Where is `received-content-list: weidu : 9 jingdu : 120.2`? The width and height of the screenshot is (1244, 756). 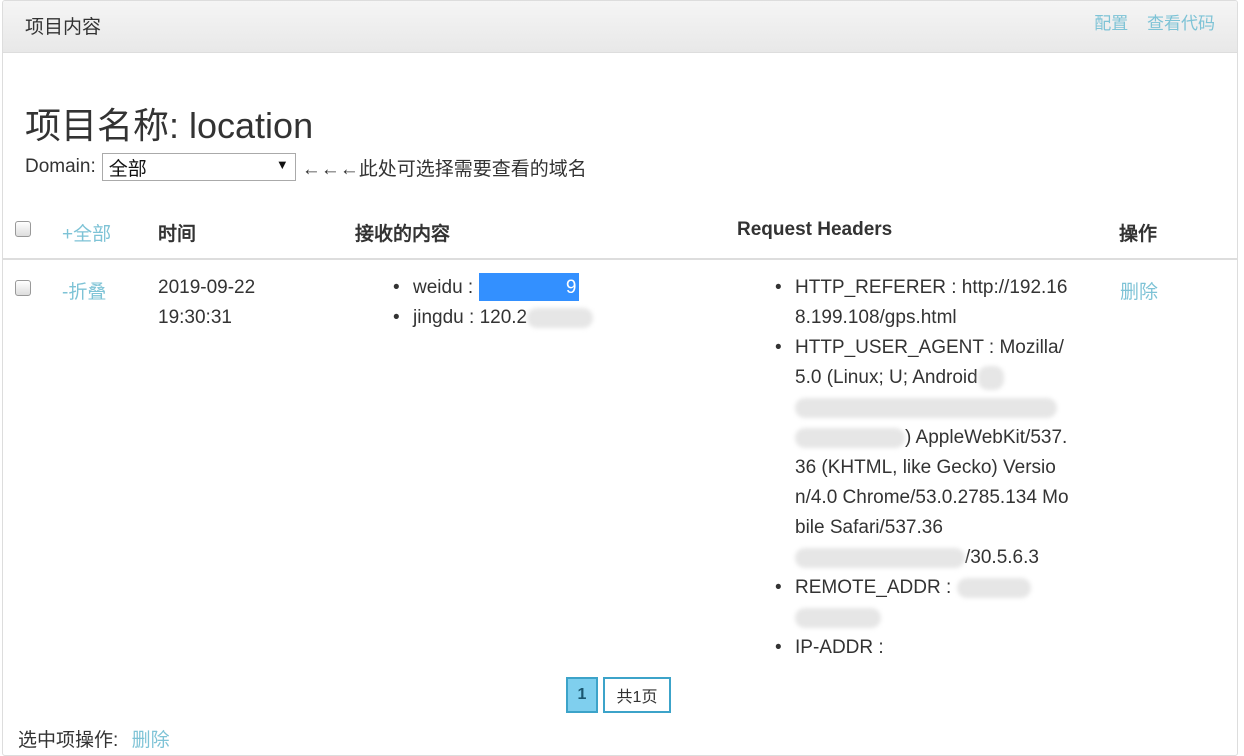
received-content-list: weidu : 9 jingdu : 120.2 is located at coordinates (493, 303).